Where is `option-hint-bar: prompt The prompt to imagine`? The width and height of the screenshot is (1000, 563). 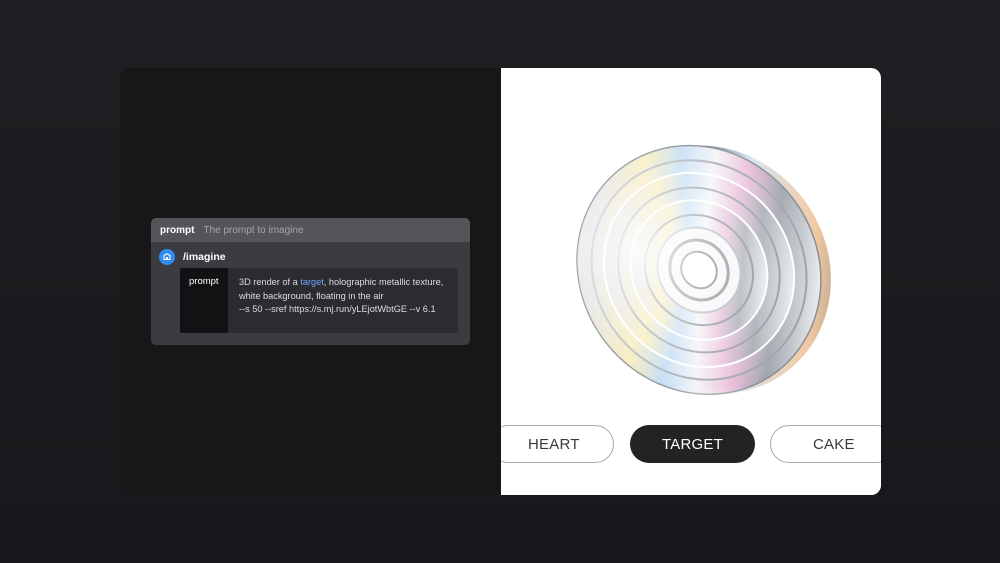 option-hint-bar: prompt The prompt to imagine is located at coordinates (310, 230).